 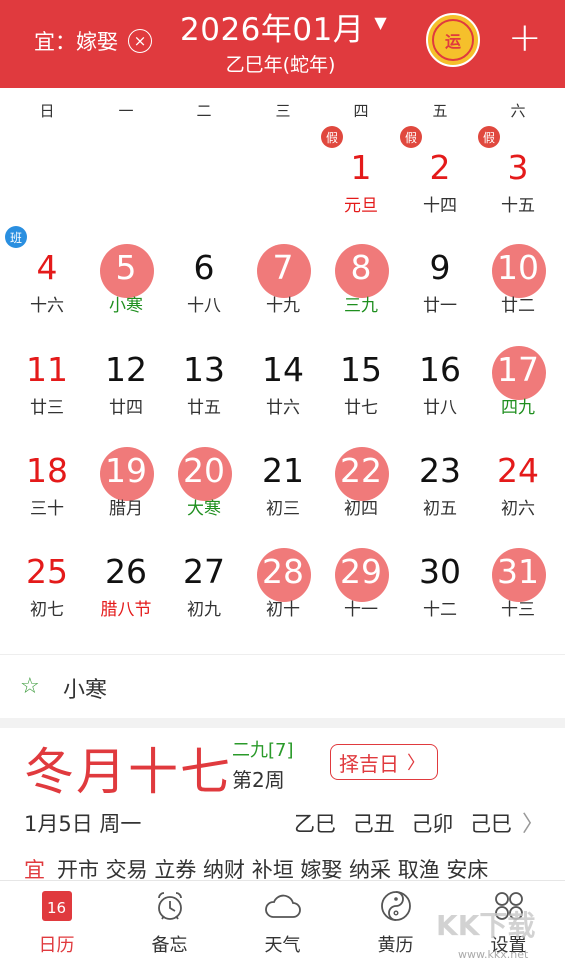 What do you see at coordinates (518, 470) in the screenshot?
I see `day-number: 24` at bounding box center [518, 470].